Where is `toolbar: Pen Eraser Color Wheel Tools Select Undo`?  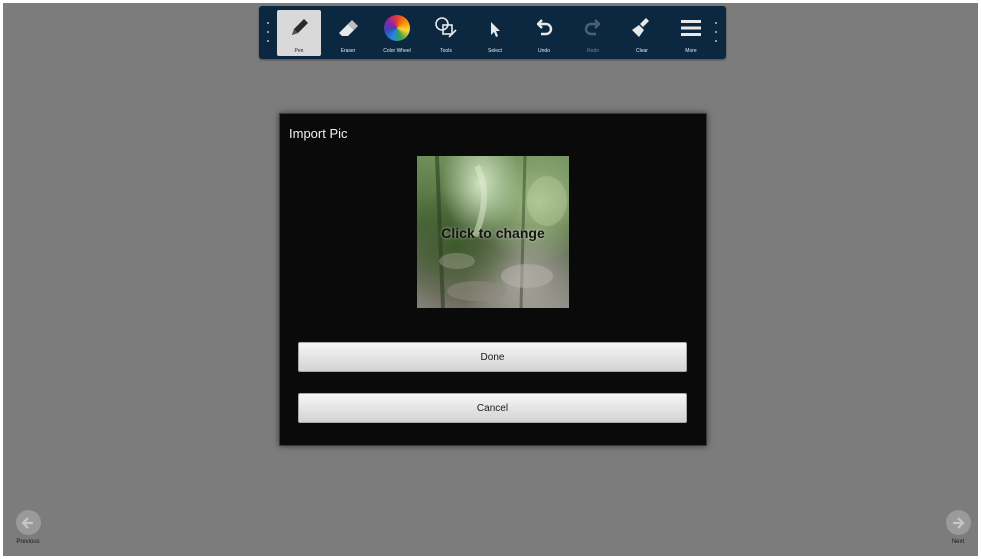
toolbar: Pen Eraser Color Wheel Tools Select Undo is located at coordinates (492, 32).